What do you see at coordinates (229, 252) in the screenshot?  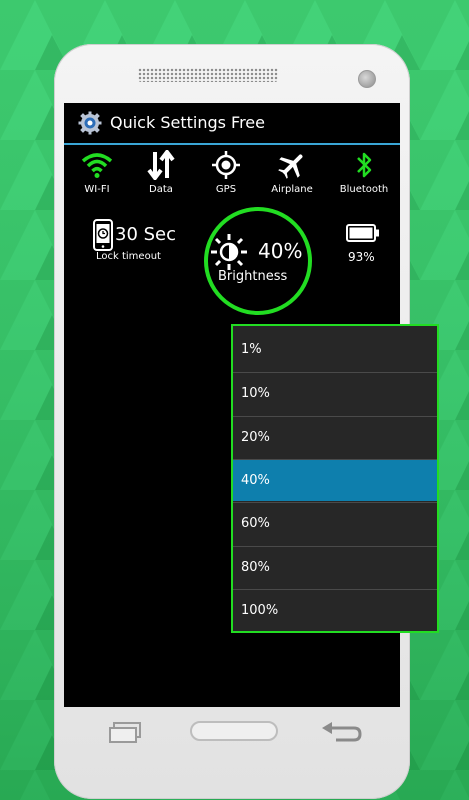 I see `brightness-icon` at bounding box center [229, 252].